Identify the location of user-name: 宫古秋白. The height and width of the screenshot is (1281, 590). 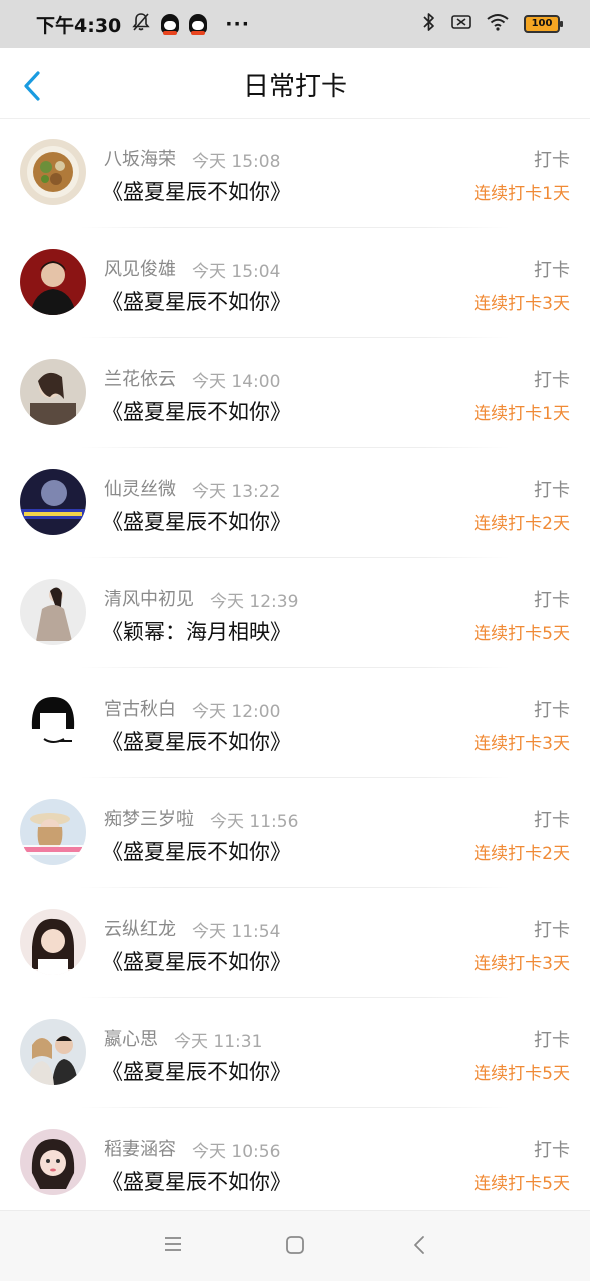
(140, 708).